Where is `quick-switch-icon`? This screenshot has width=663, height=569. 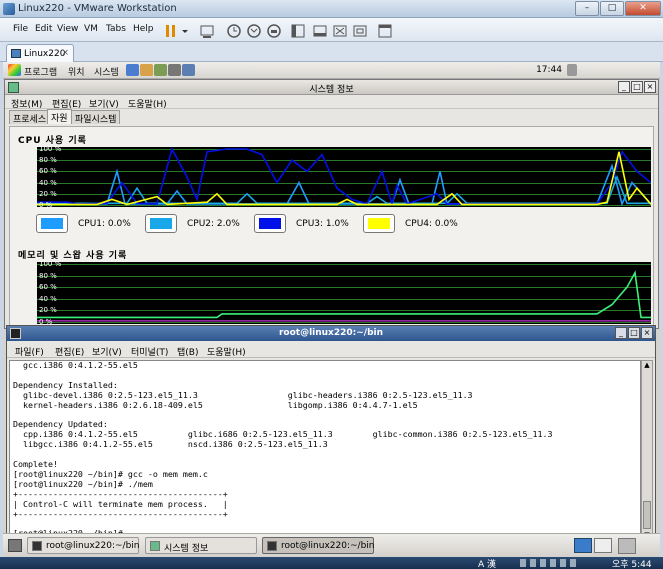 quick-switch-icon is located at coordinates (319, 30).